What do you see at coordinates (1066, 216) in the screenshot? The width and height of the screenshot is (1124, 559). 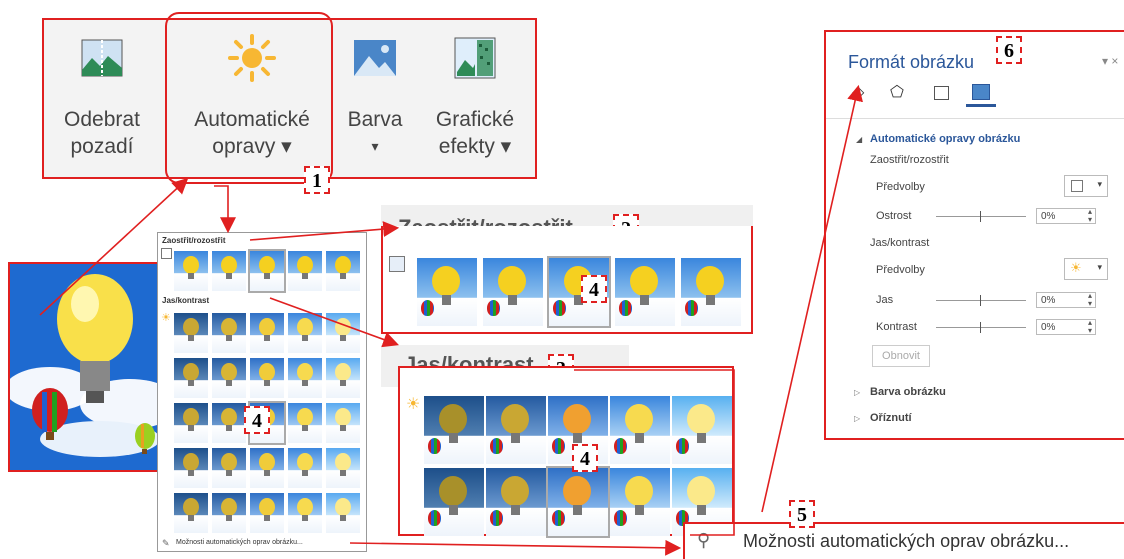 I see `sharpness-input: 0% ▴ ▾` at bounding box center [1066, 216].